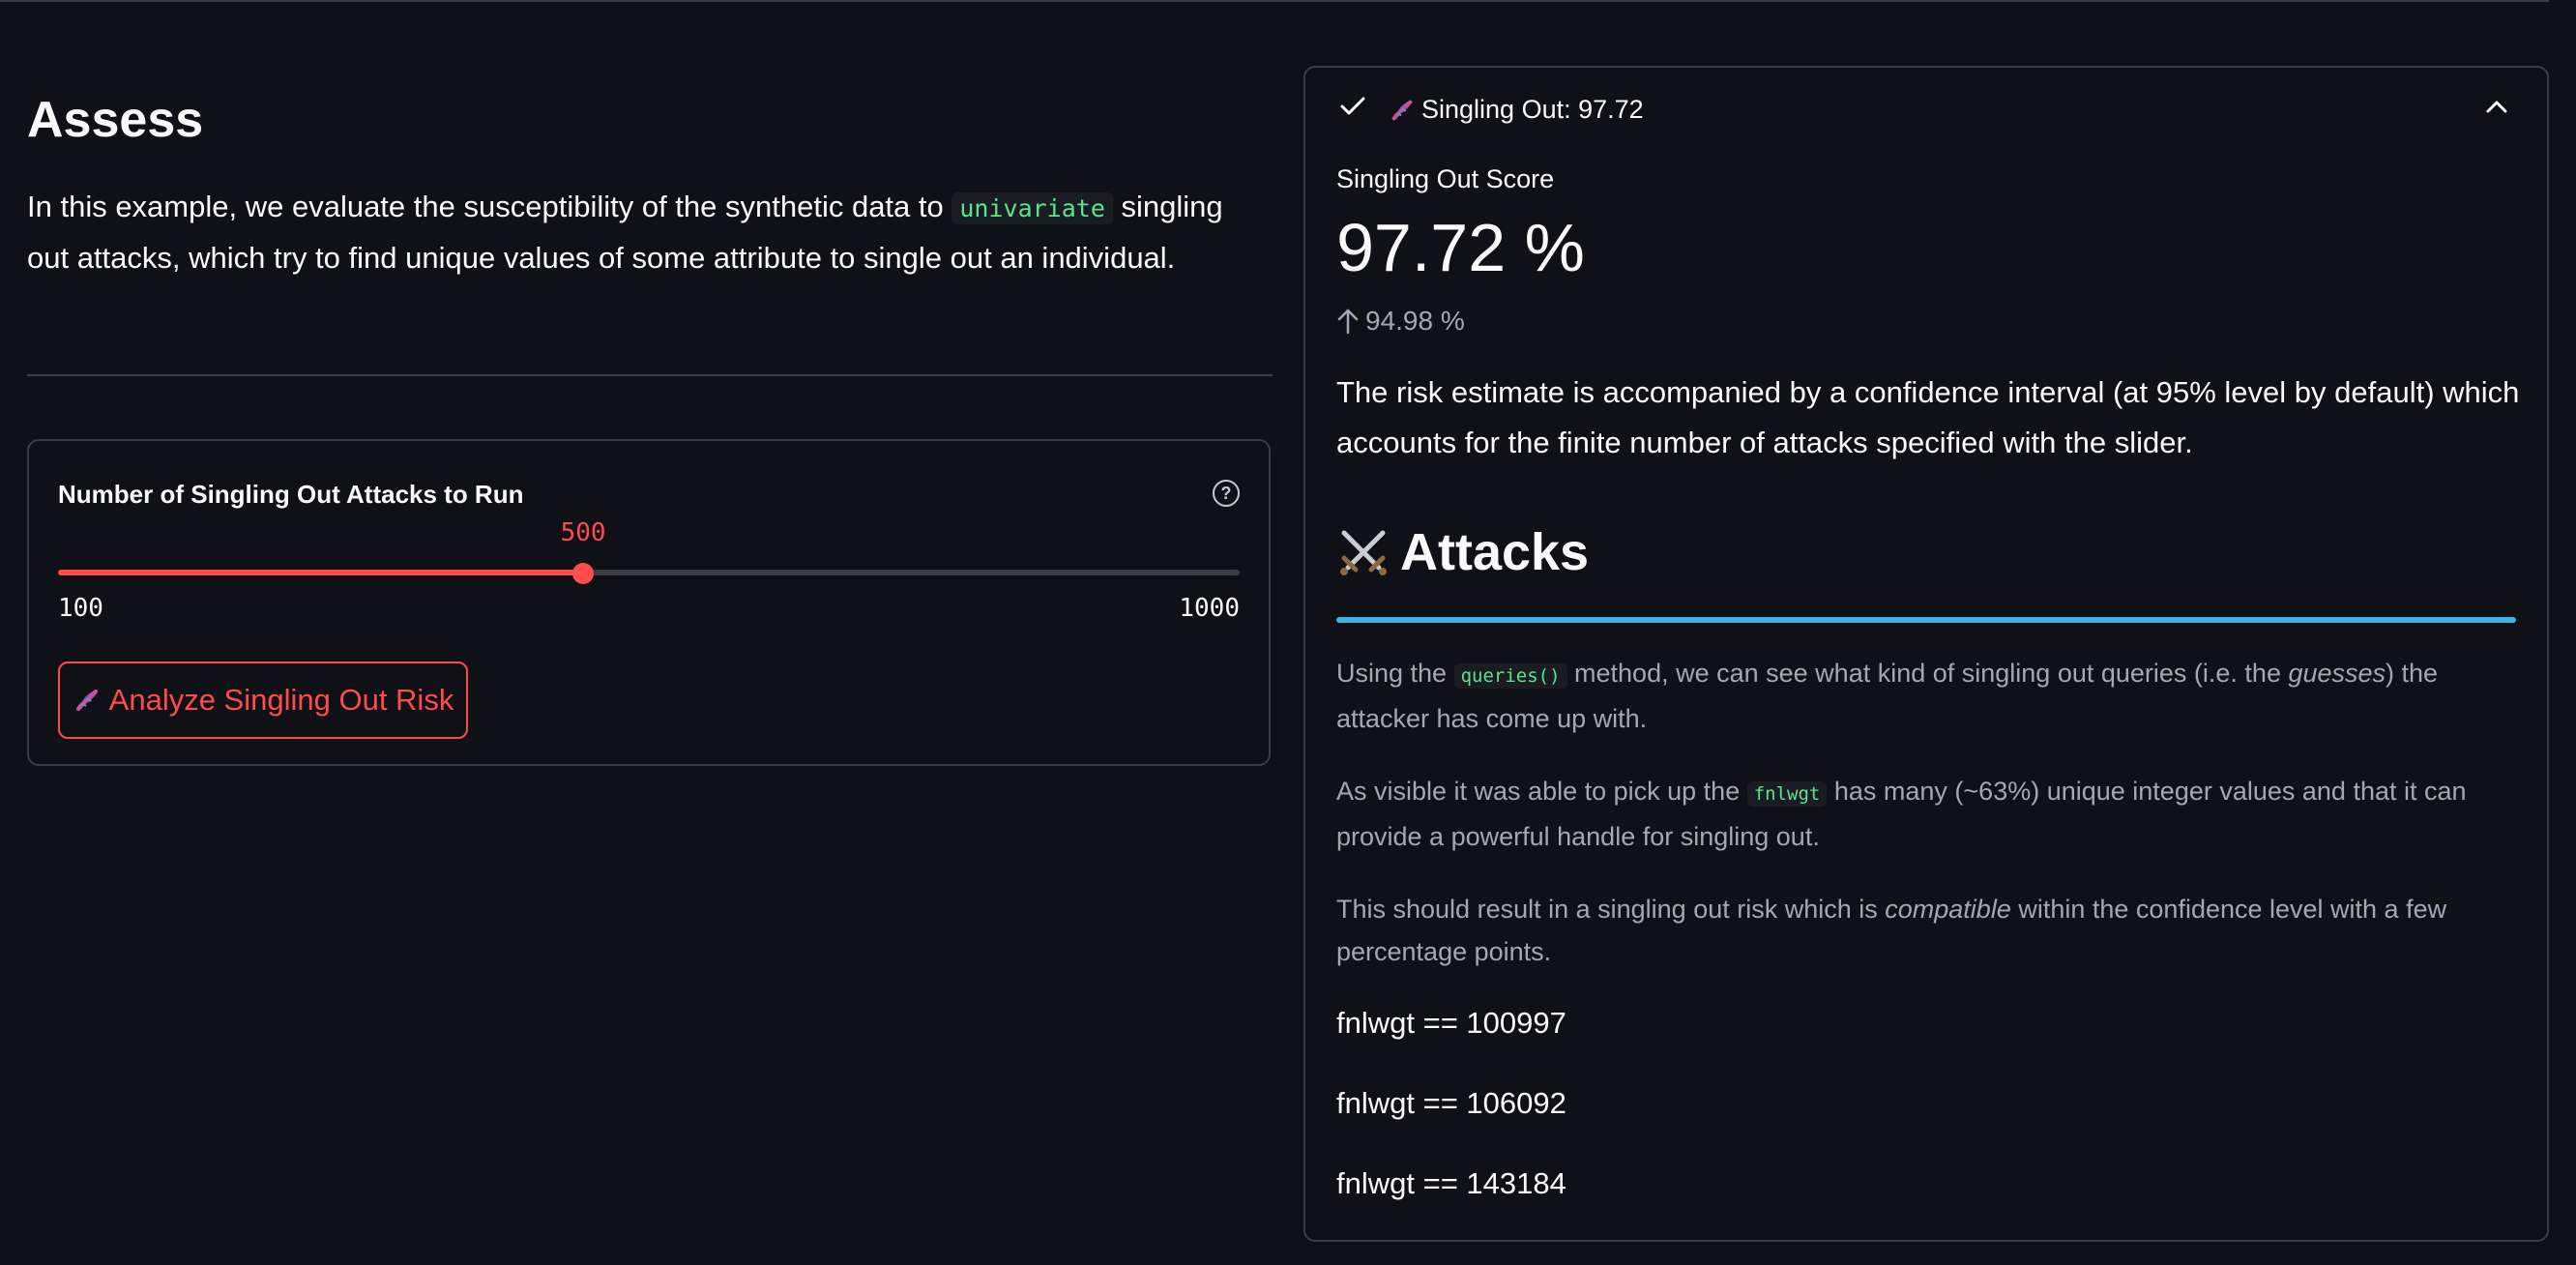 The height and width of the screenshot is (1265, 2576). I want to click on slider-thumb, so click(583, 573).